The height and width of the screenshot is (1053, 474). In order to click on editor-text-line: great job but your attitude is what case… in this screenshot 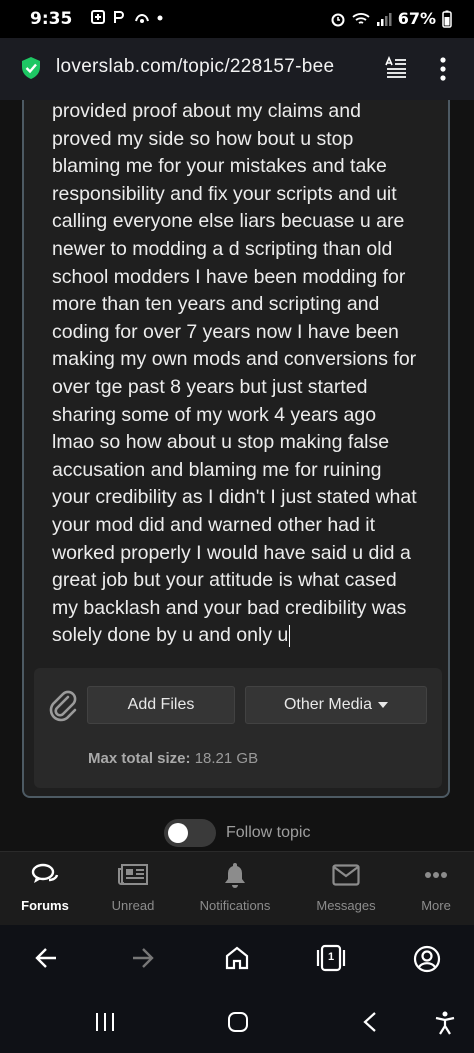, I will do `click(224, 580)`.